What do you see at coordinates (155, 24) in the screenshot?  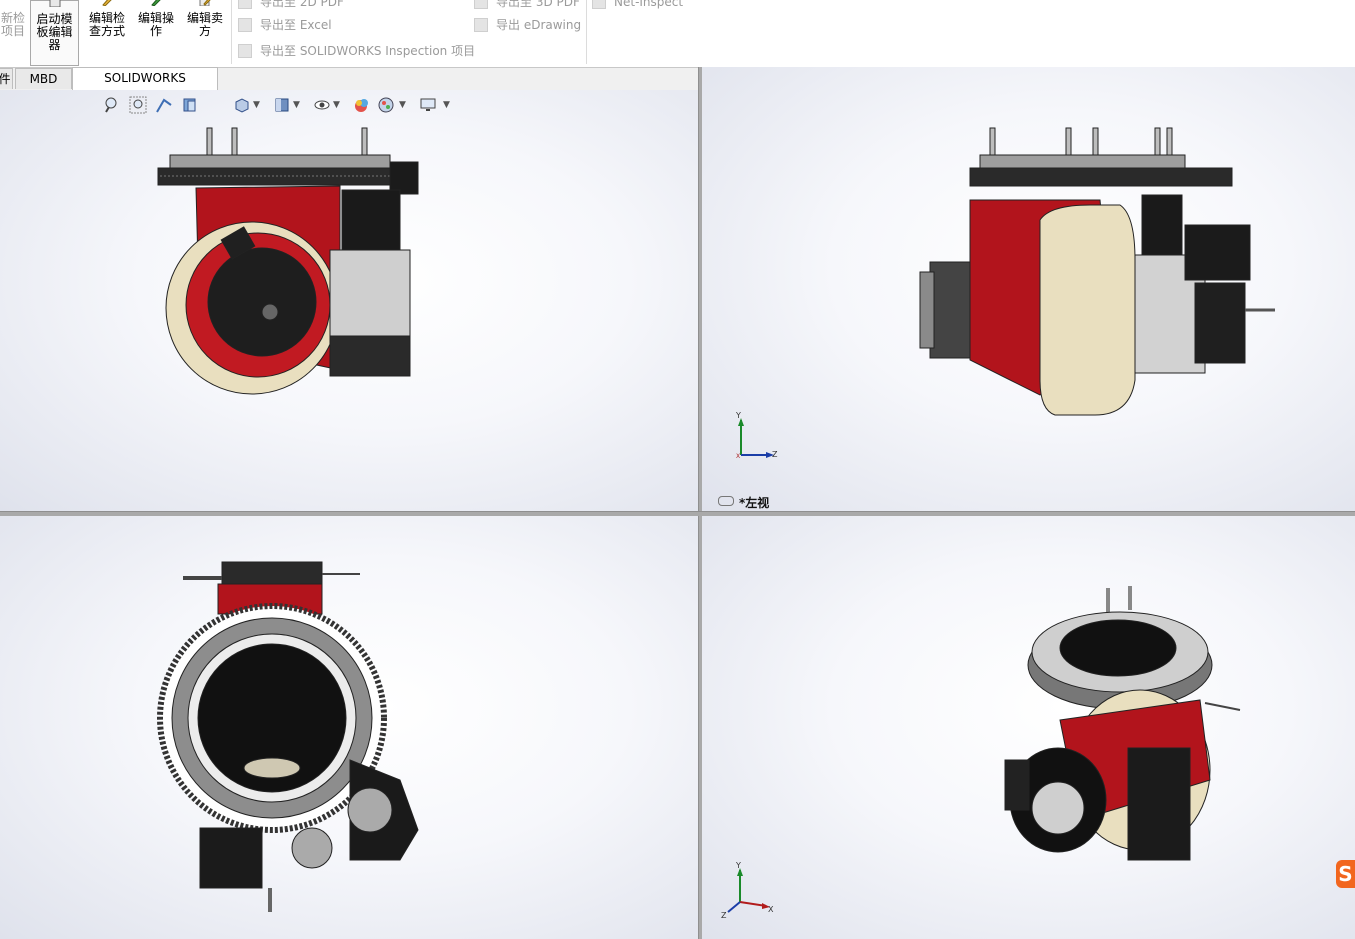 I see `edit-operation-label: 编辑操 作` at bounding box center [155, 24].